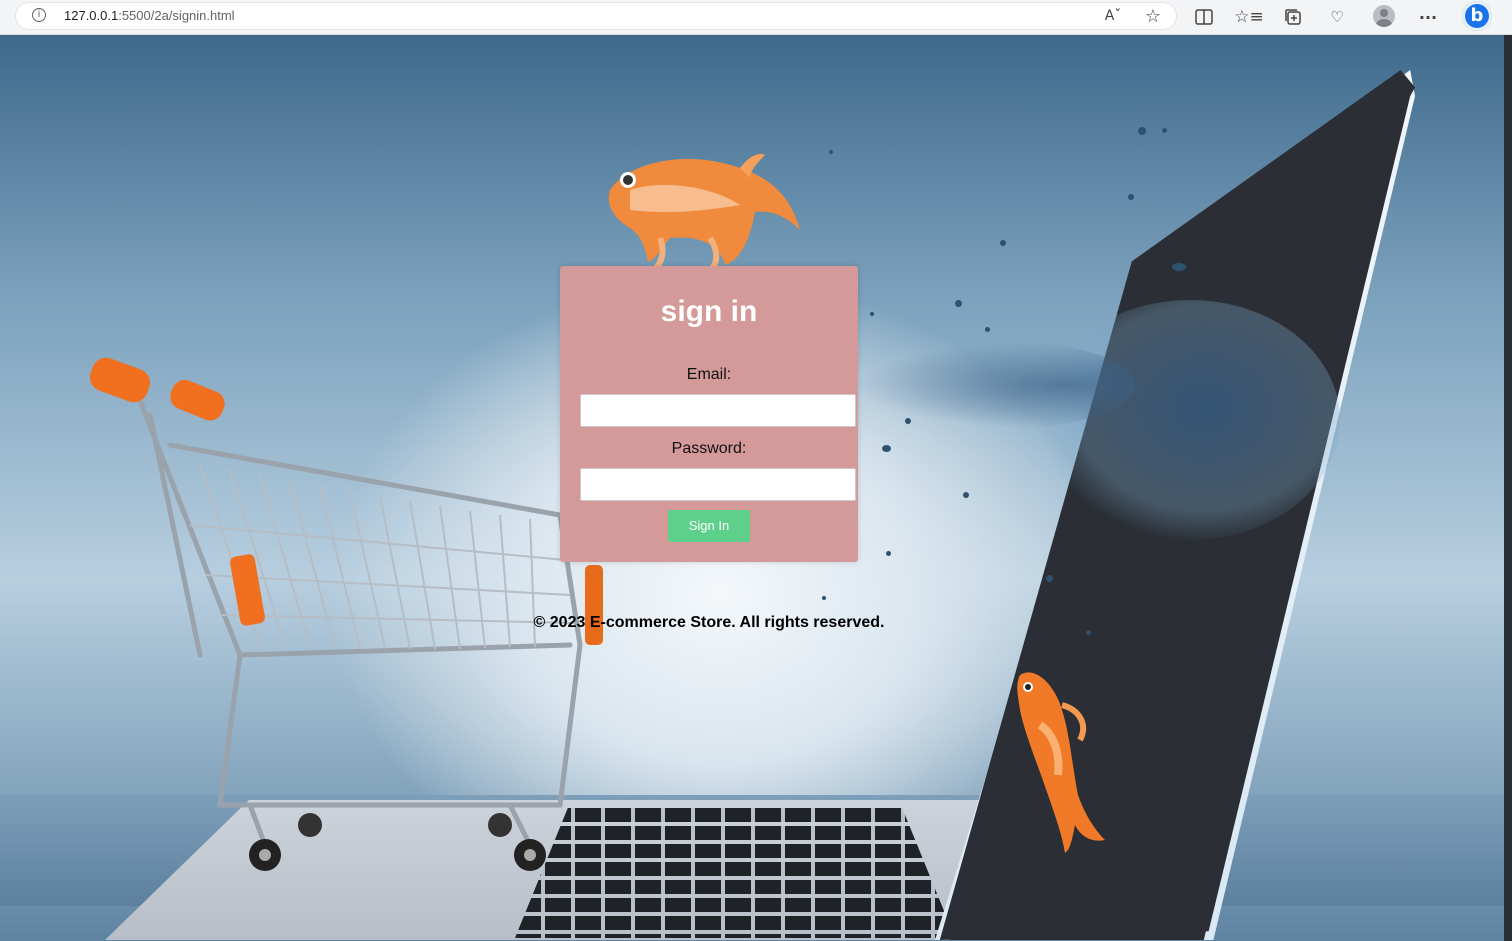 This screenshot has width=1512, height=941. Describe the element at coordinates (709, 374) in the screenshot. I see `email-label: Email:` at that location.